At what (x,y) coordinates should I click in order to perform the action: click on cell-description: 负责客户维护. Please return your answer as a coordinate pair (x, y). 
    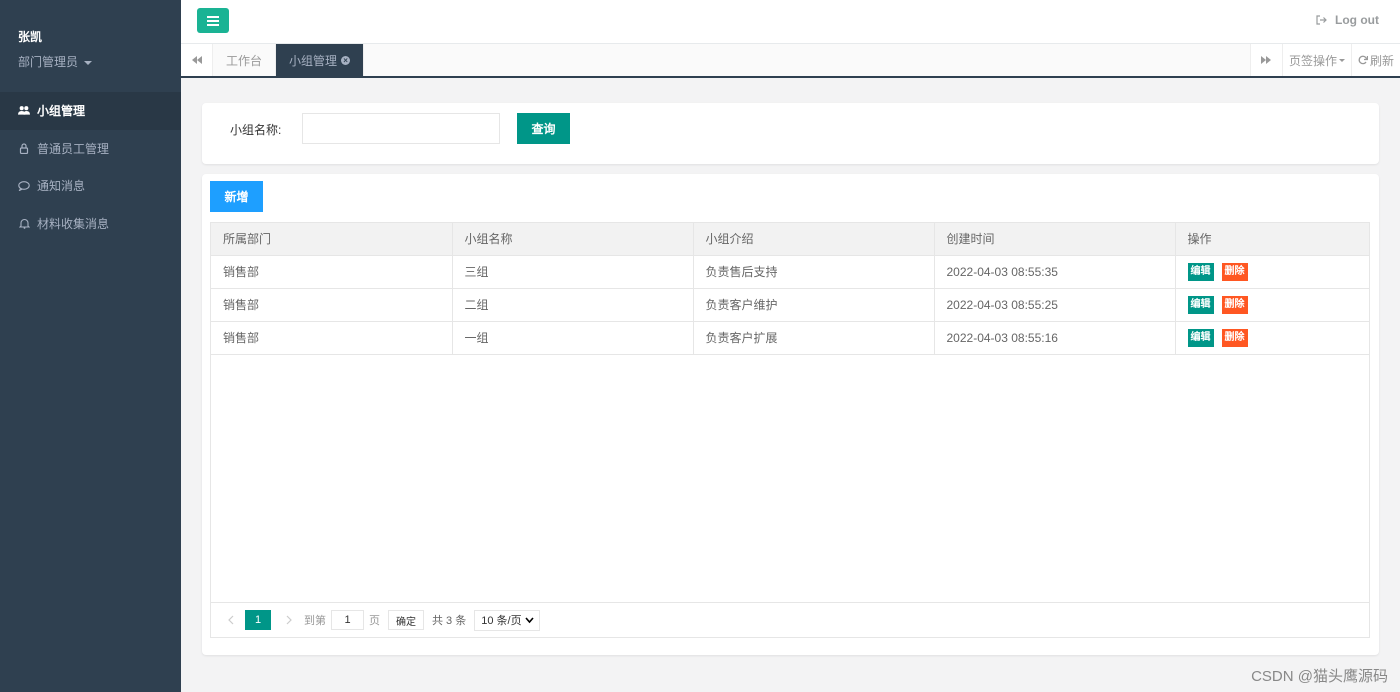
    Looking at the image, I should click on (814, 305).